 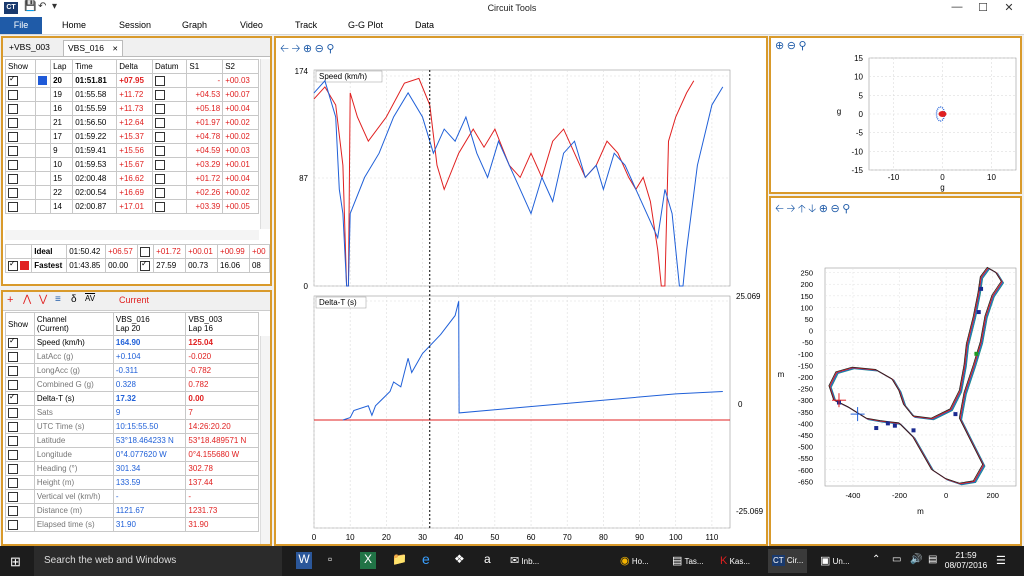 I want to click on menu-data: Data, so click(x=424, y=25).